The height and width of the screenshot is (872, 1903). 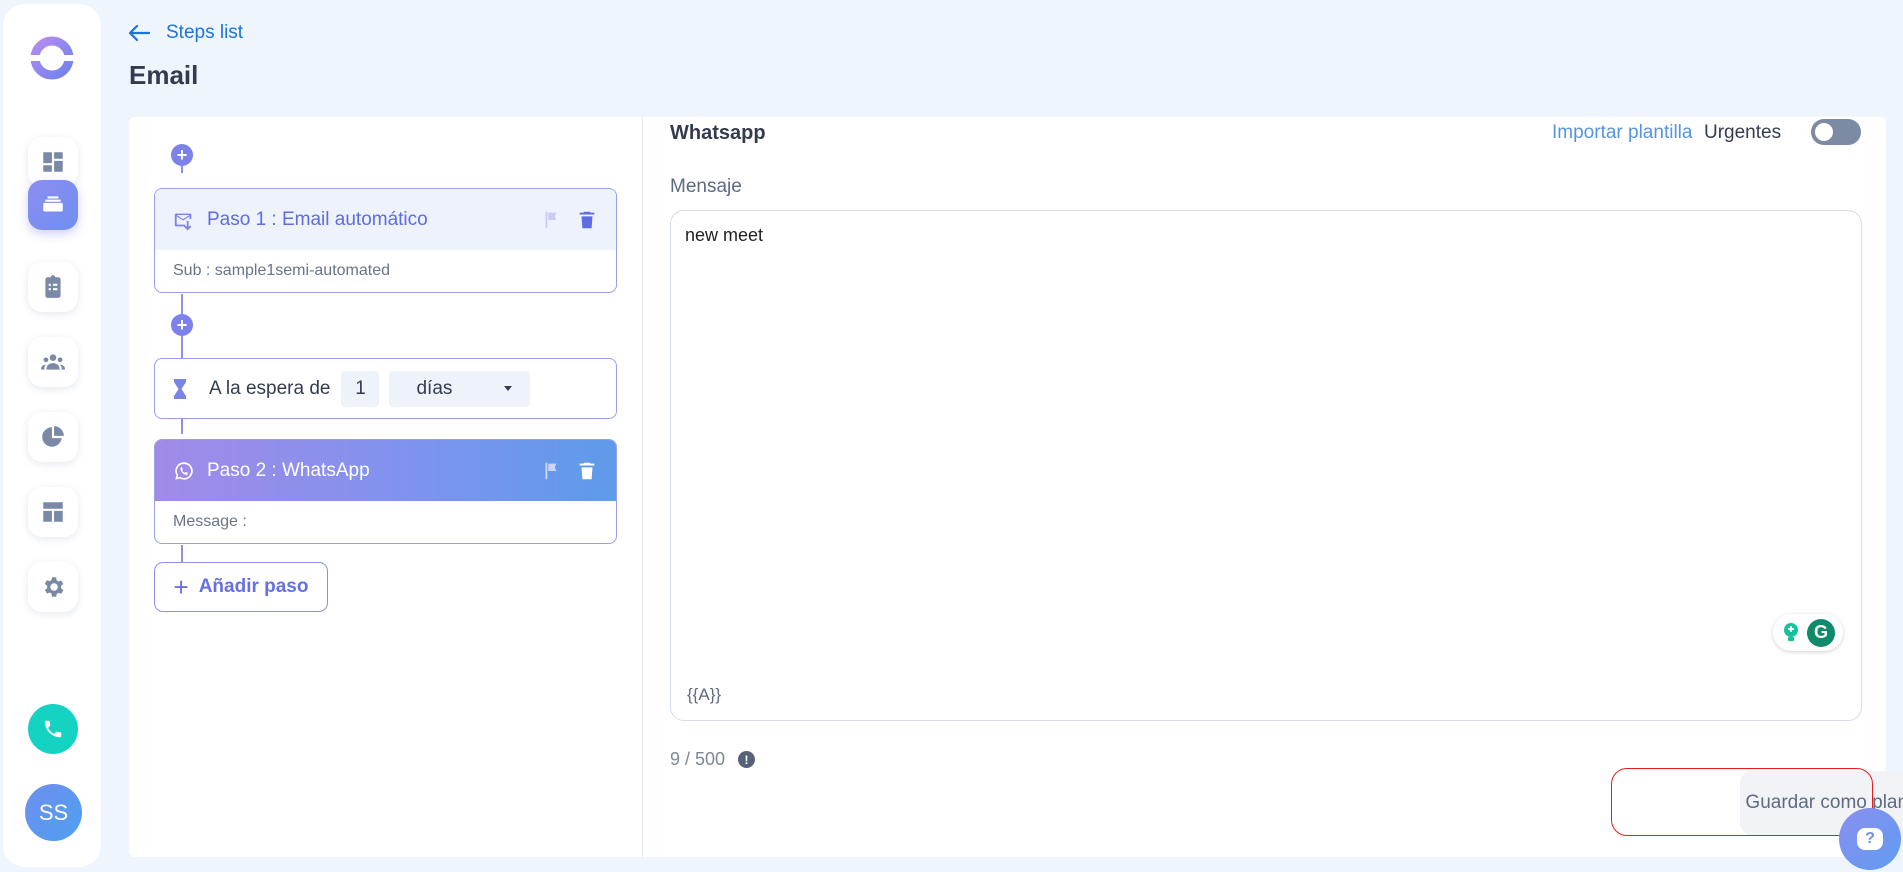 I want to click on back-link-label: Steps list, so click(x=205, y=32).